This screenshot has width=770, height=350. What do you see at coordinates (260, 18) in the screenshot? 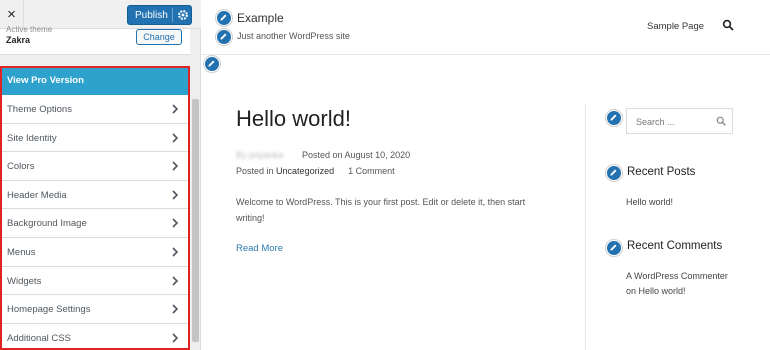
I see `site-title: Example` at bounding box center [260, 18].